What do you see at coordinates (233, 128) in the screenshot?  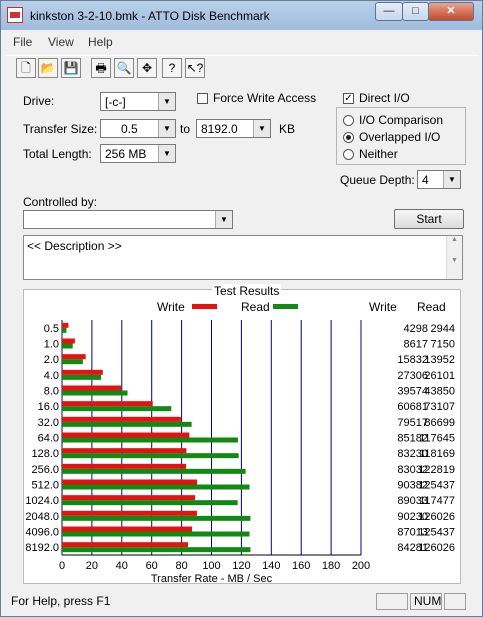 I see `transfer-to-select: 8192.0 ▼` at bounding box center [233, 128].